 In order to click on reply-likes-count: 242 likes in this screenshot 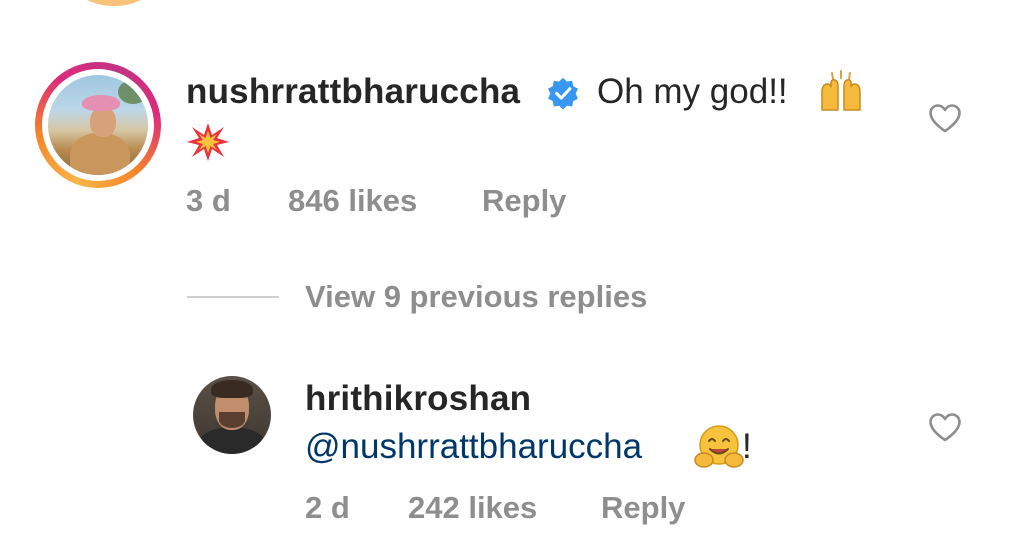, I will do `click(472, 508)`.